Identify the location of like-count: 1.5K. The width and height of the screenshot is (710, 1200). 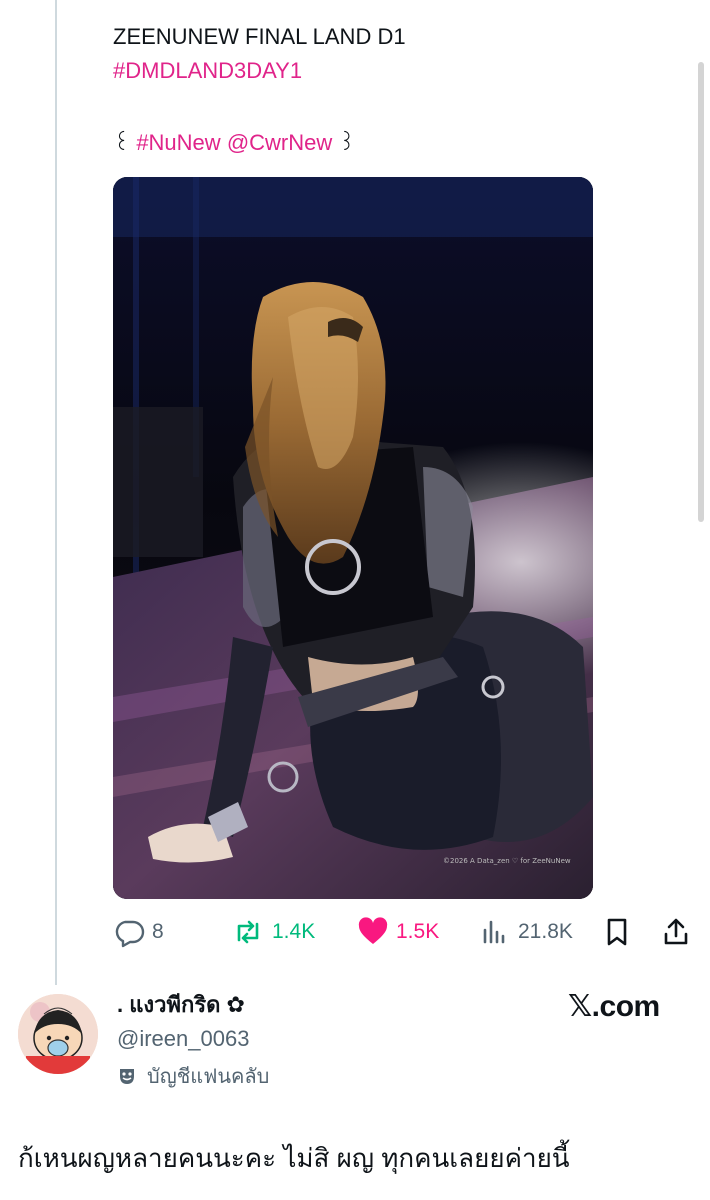
(418, 931).